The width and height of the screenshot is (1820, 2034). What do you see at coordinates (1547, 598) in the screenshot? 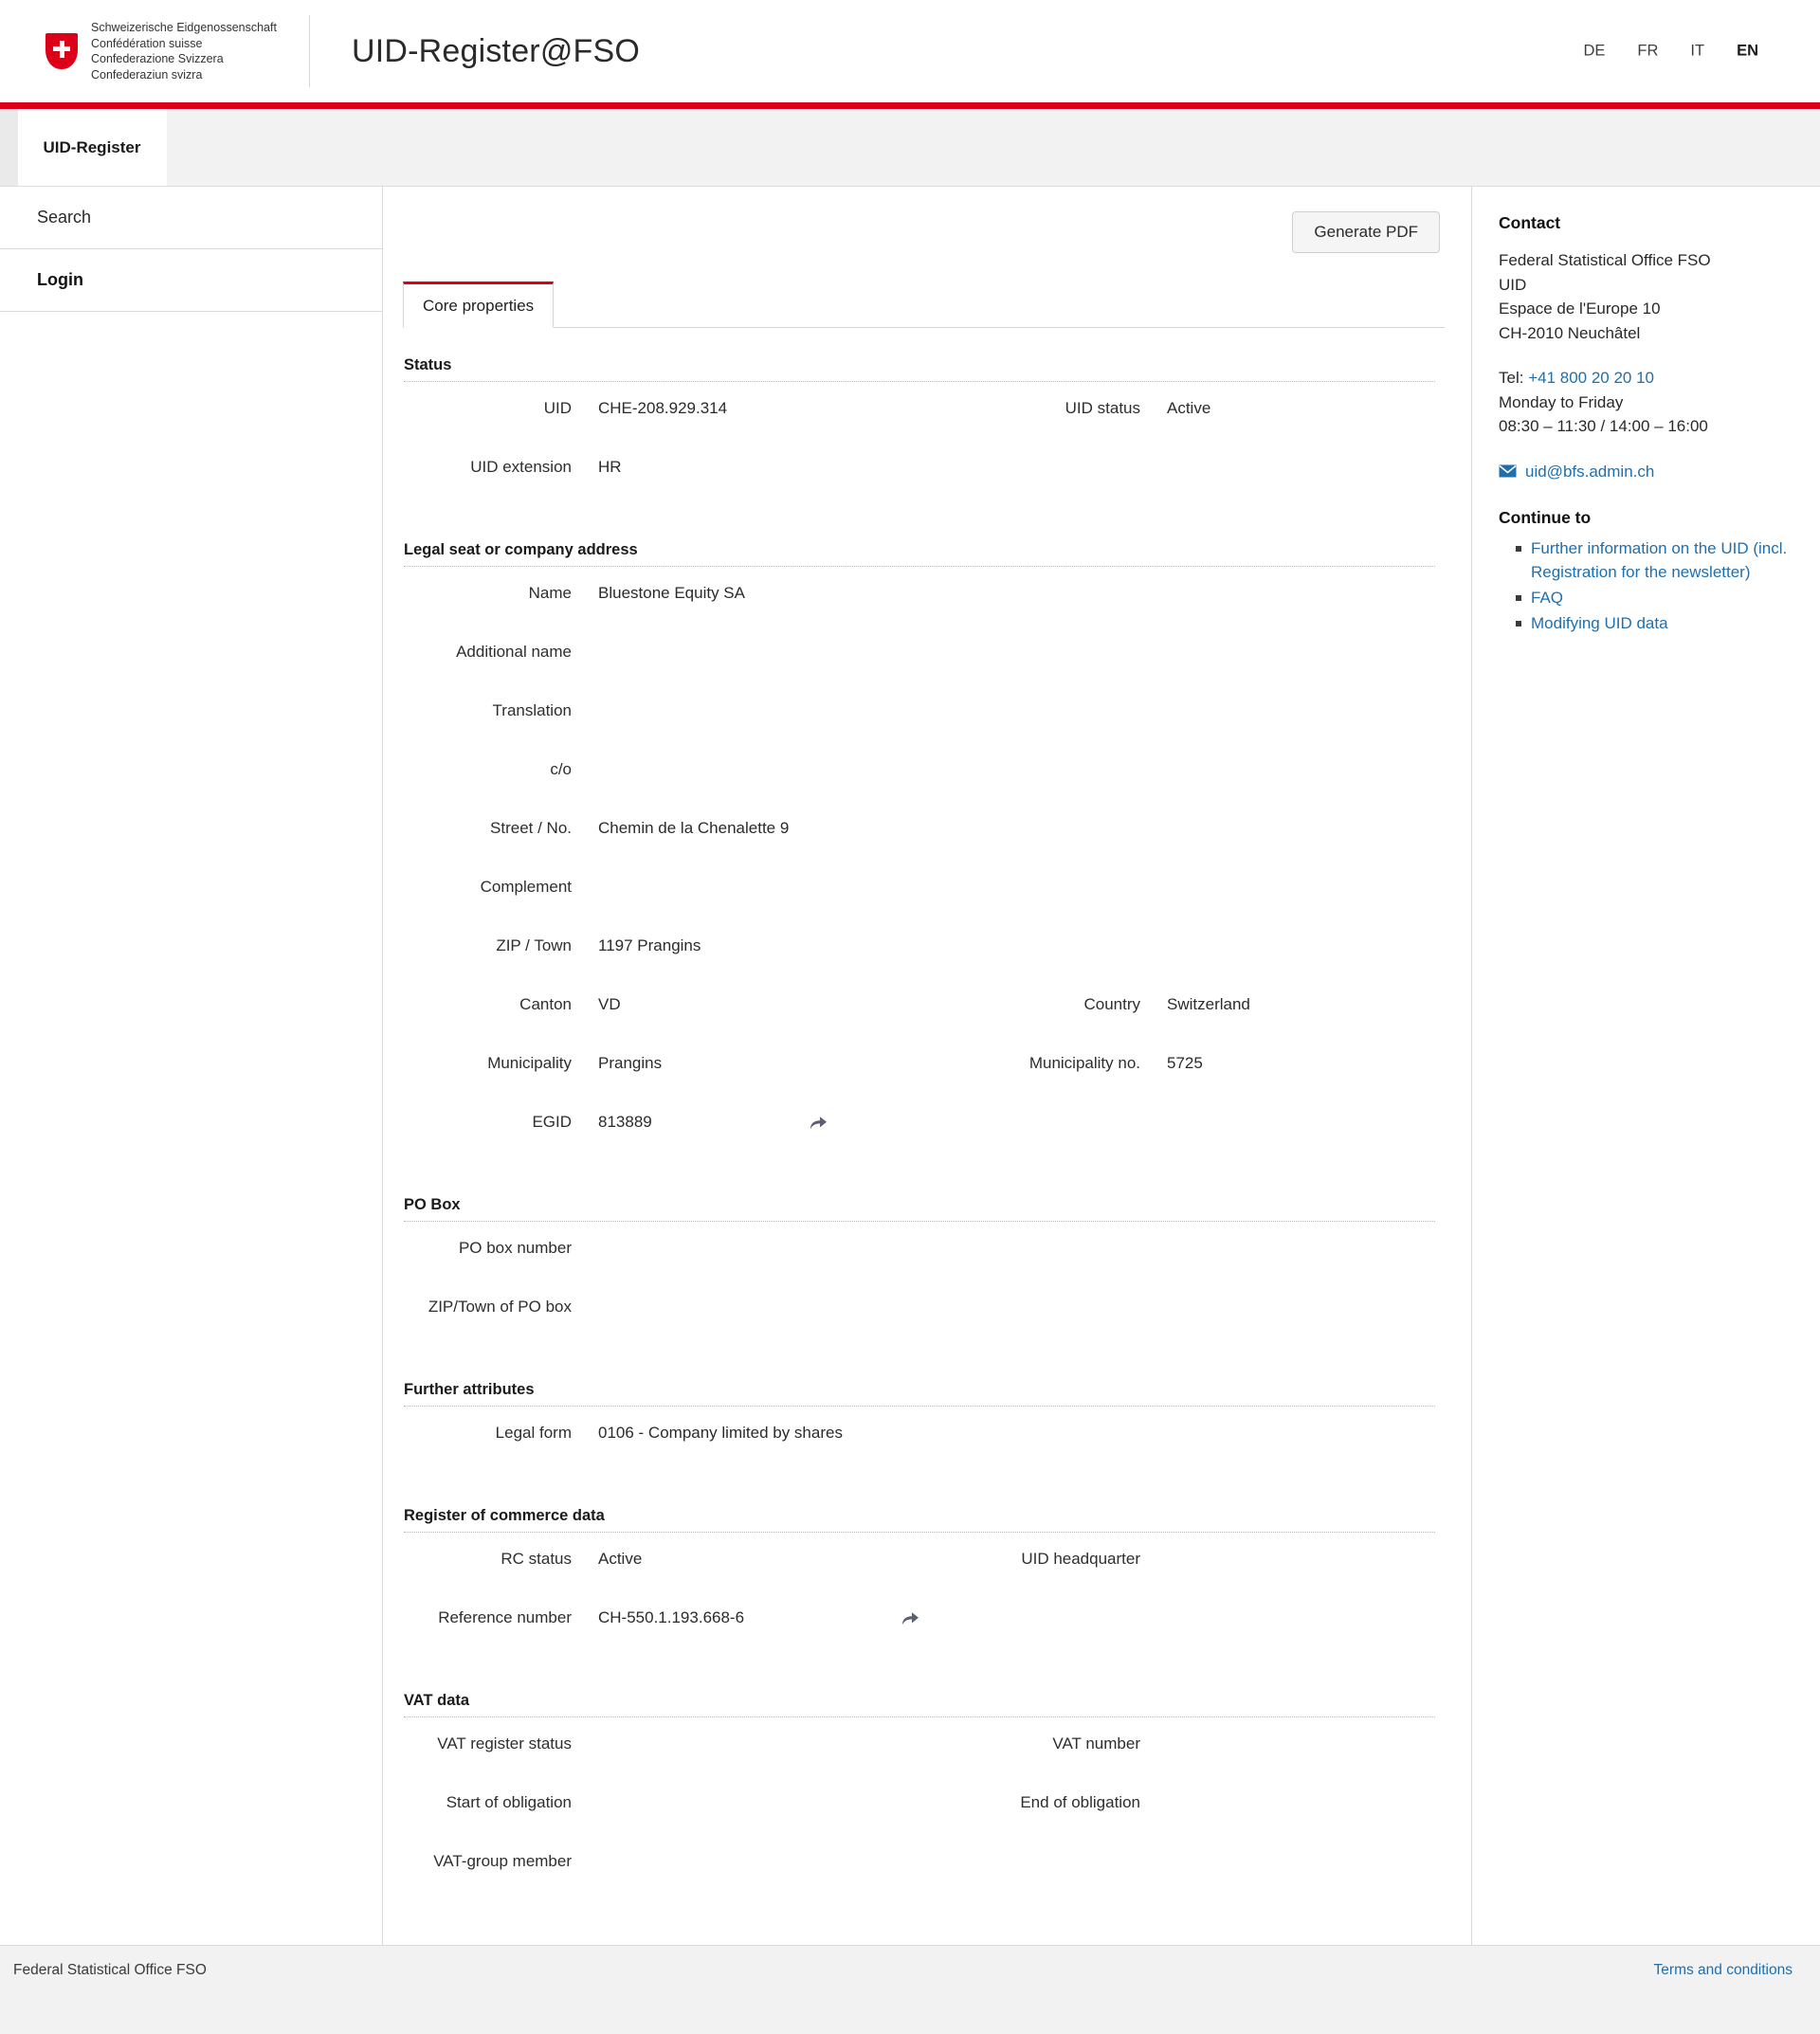
I see `continue-link-faq: FAQ` at bounding box center [1547, 598].